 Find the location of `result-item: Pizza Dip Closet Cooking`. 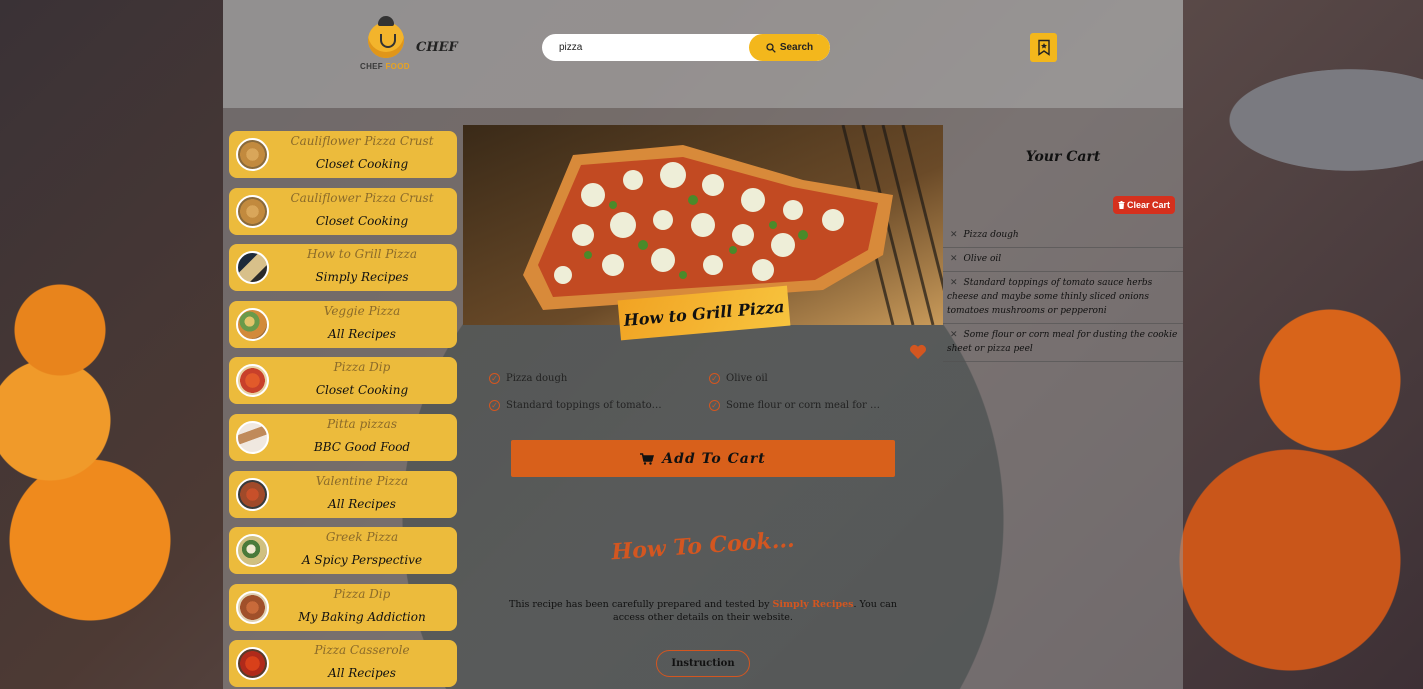

result-item: Pizza Dip Closet Cooking is located at coordinates (343, 381).